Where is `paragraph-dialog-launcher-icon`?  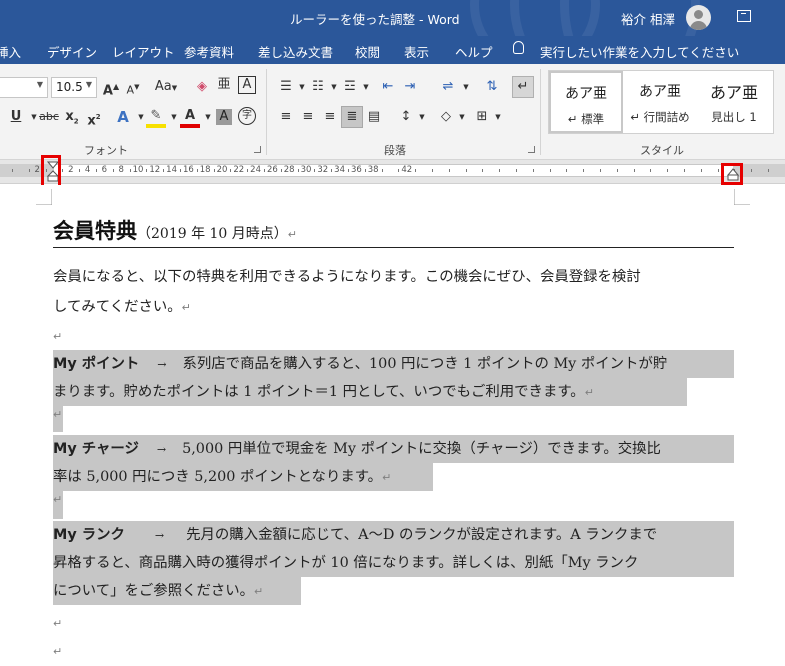
paragraph-dialog-launcher-icon is located at coordinates (531, 149).